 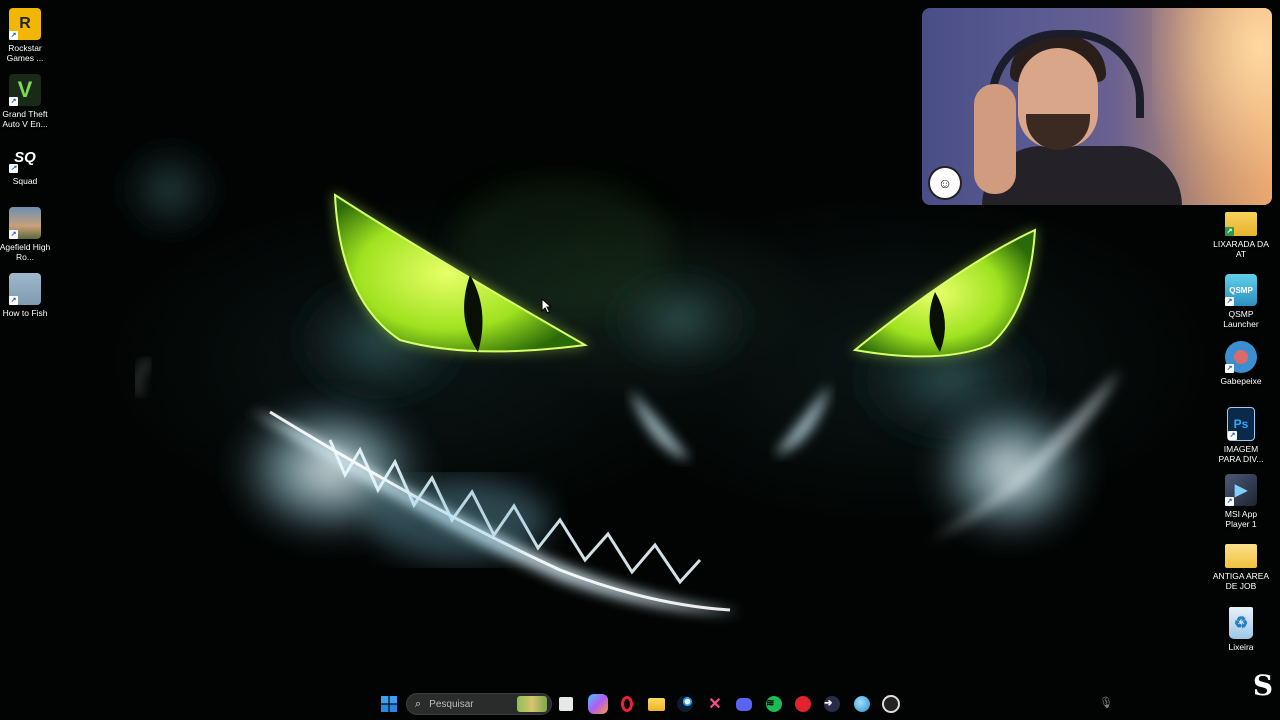 I want to click on desktop-icon-label: LIXARADA DA AT, so click(x=1241, y=249).